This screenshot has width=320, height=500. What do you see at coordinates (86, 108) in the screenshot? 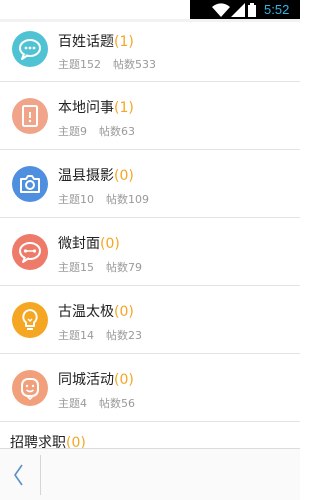
I see `forum-name: 本地问事` at bounding box center [86, 108].